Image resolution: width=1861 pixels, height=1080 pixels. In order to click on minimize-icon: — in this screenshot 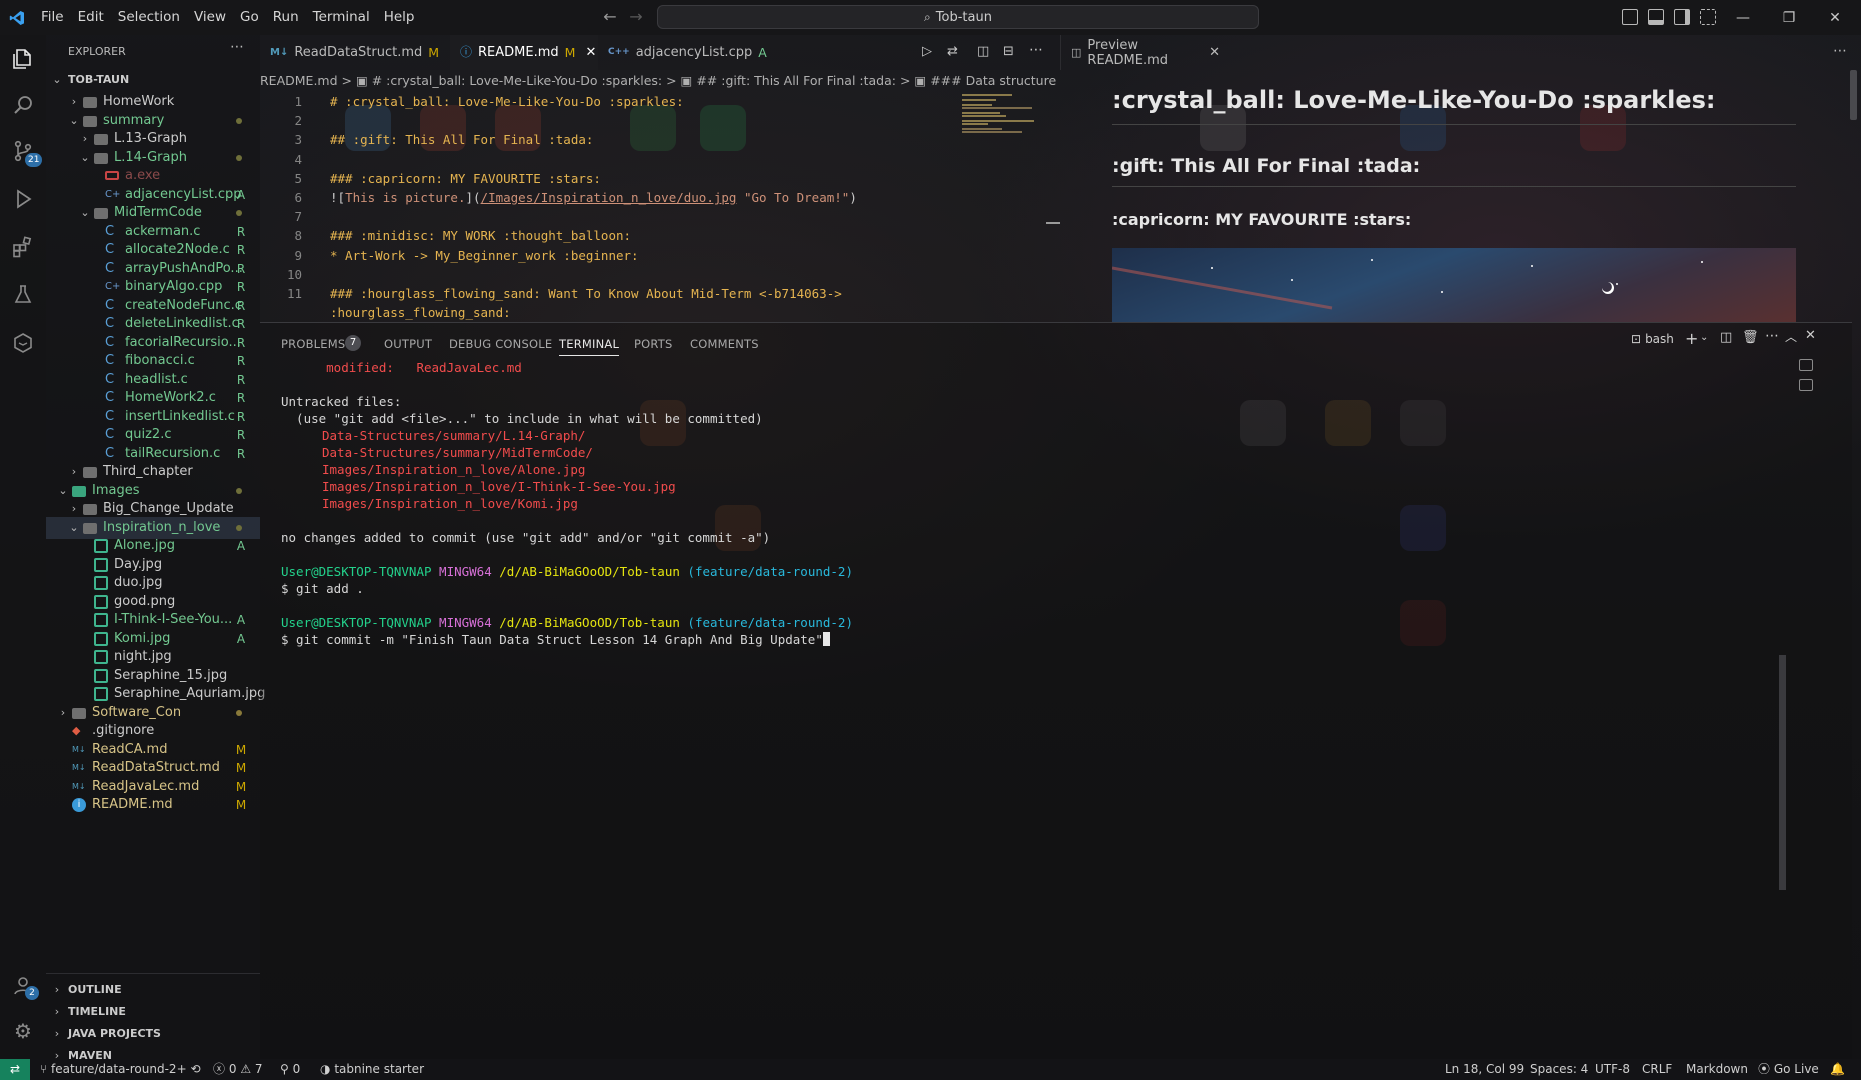, I will do `click(1743, 17)`.